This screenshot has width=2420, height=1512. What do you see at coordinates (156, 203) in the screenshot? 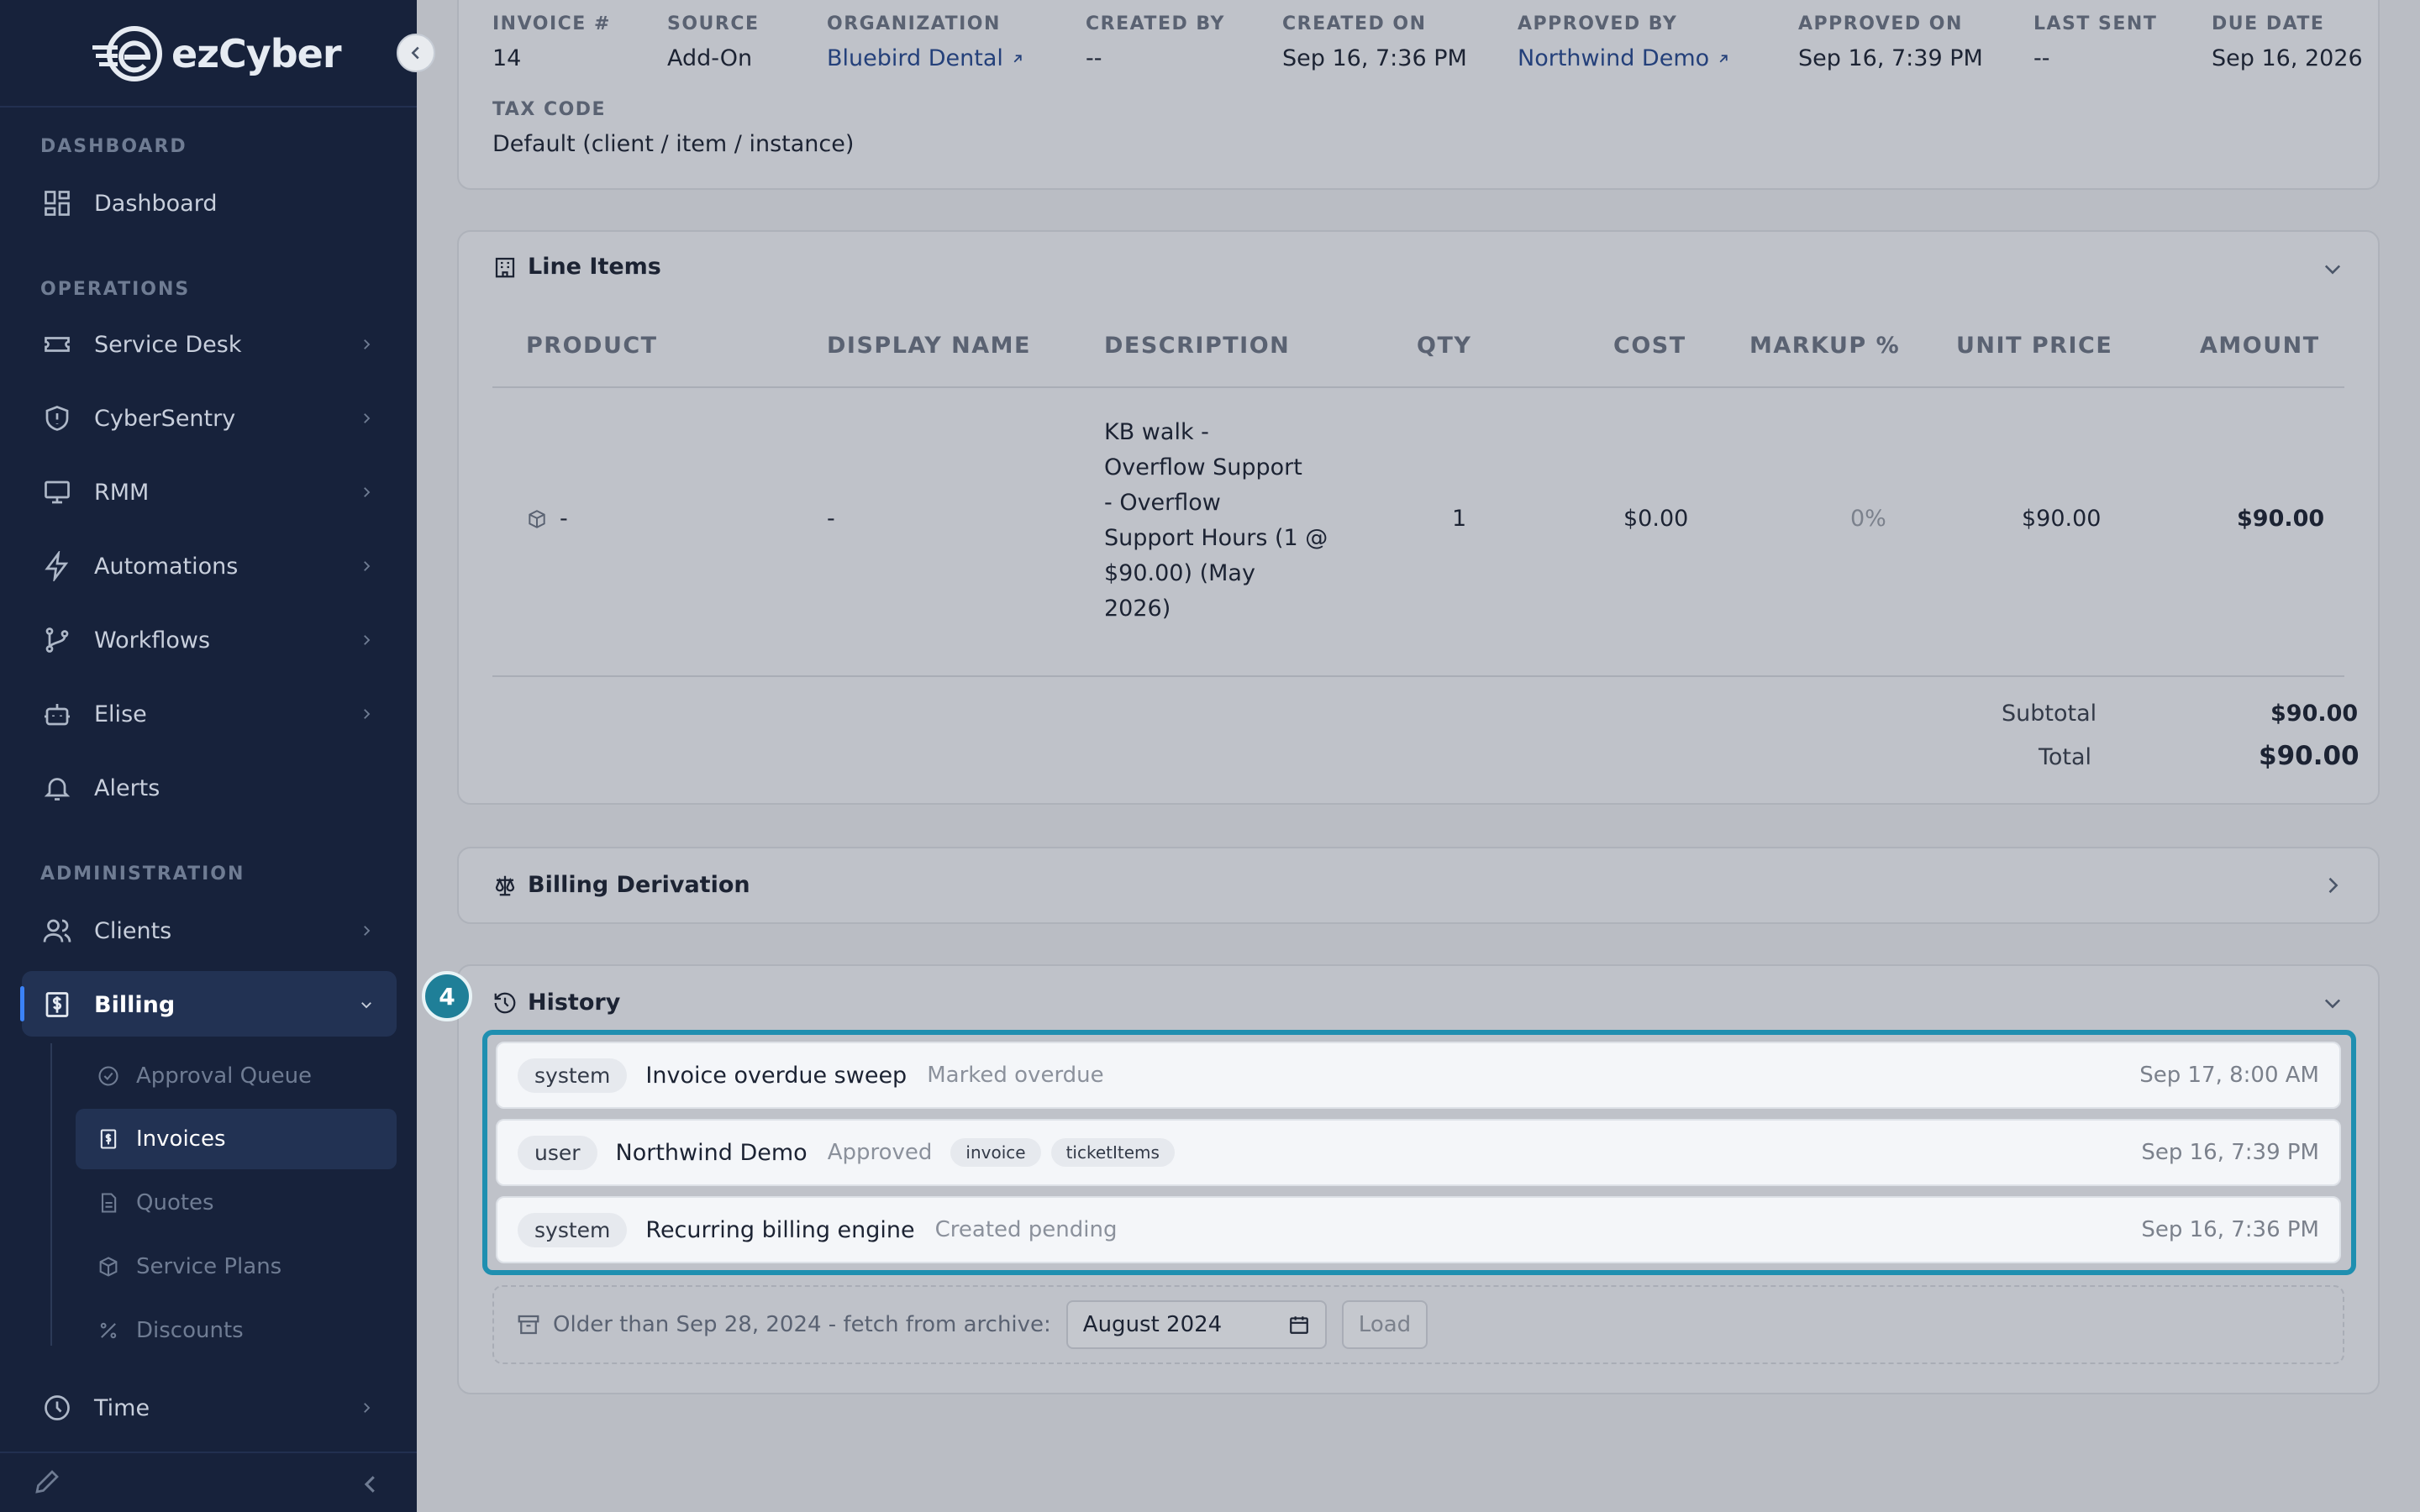
I see `sidebar-item-label: Dashboard` at bounding box center [156, 203].